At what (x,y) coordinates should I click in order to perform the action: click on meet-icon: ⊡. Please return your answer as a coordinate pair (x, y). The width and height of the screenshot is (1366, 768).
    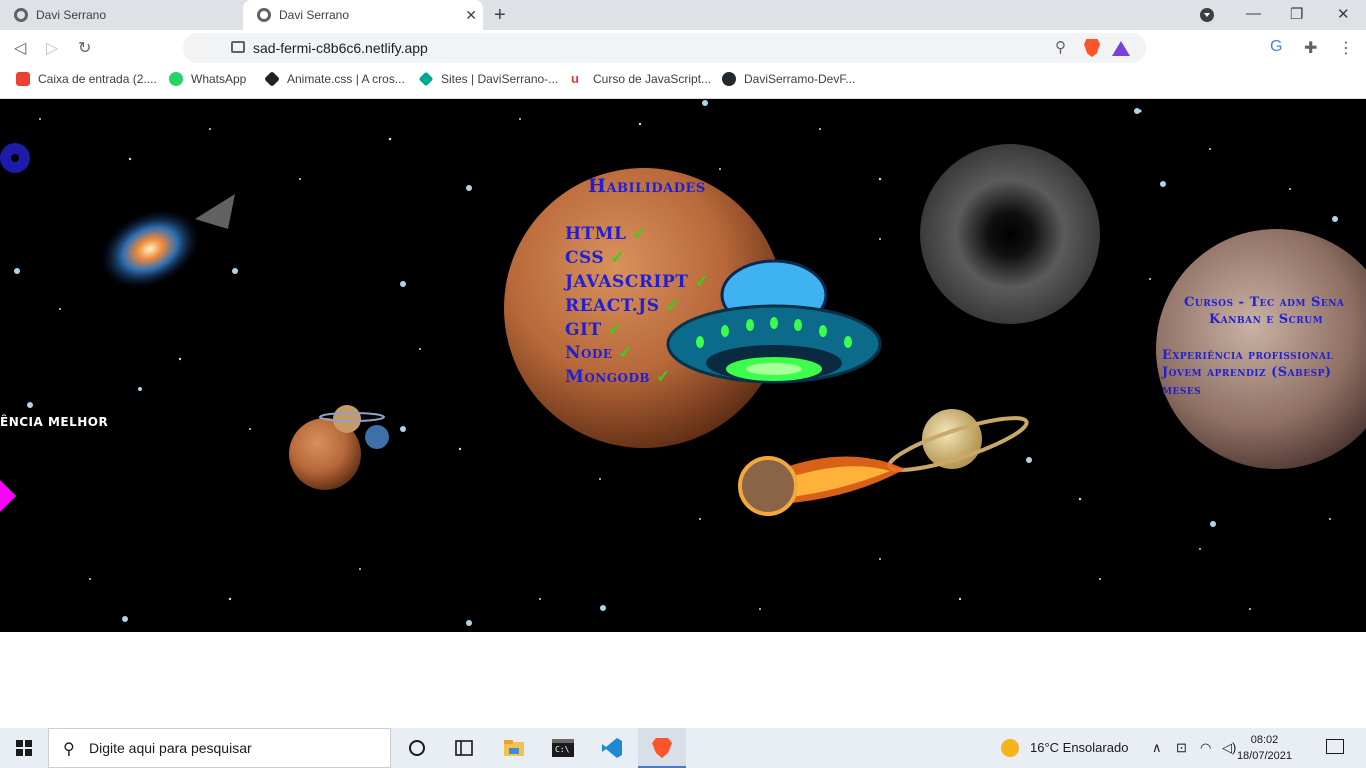
    Looking at the image, I should click on (1181, 748).